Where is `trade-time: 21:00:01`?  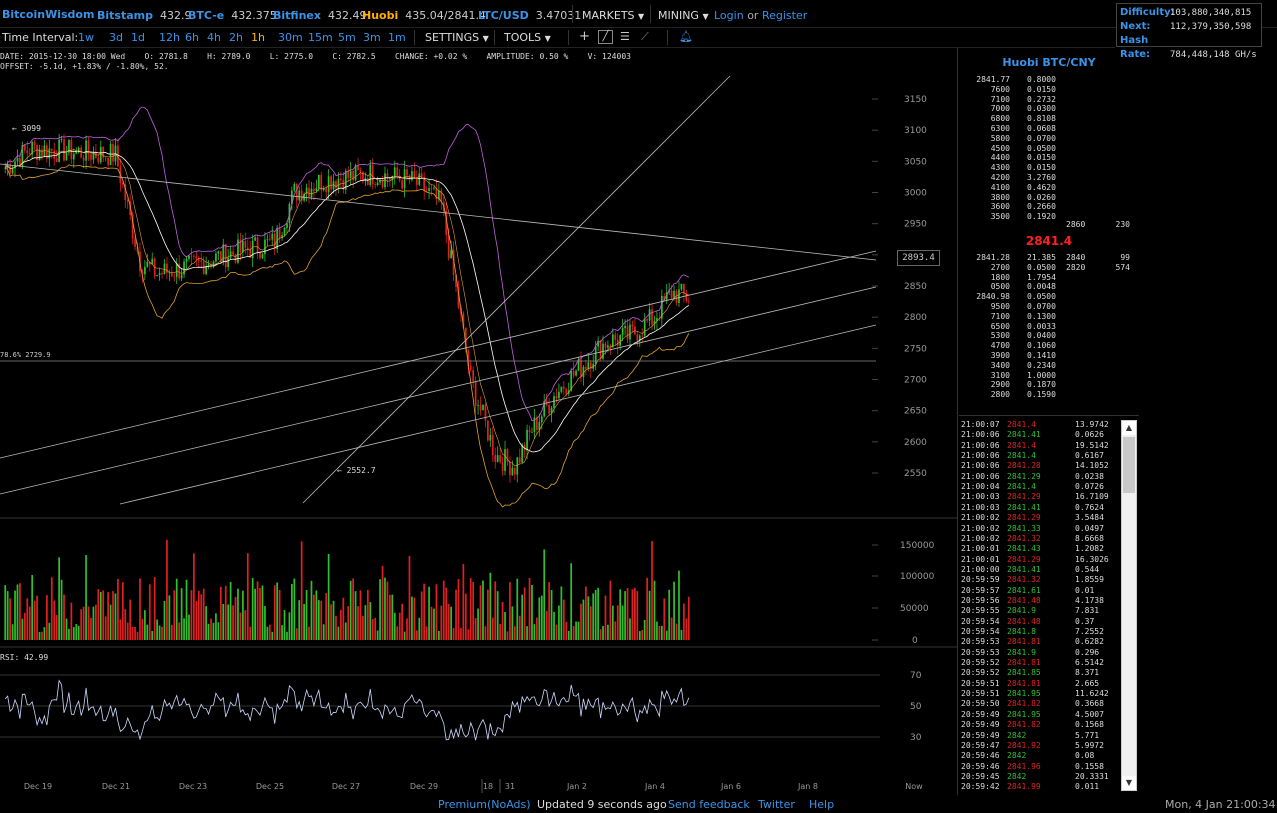
trade-time: 21:00:01 is located at coordinates (980, 559).